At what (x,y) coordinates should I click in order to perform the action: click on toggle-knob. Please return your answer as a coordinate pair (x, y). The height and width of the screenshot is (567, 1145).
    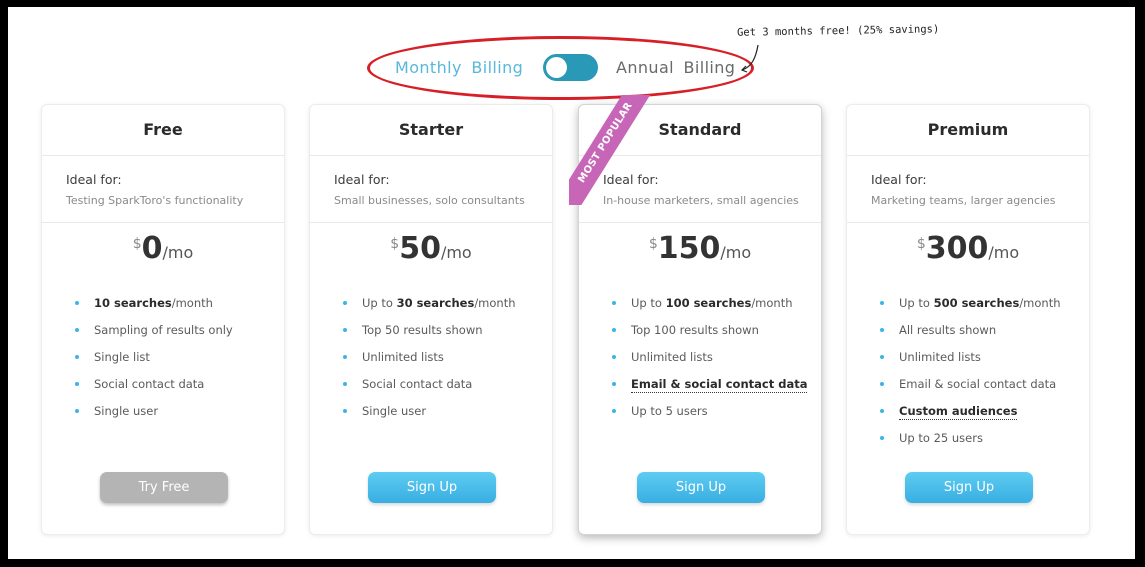
    Looking at the image, I should click on (556, 67).